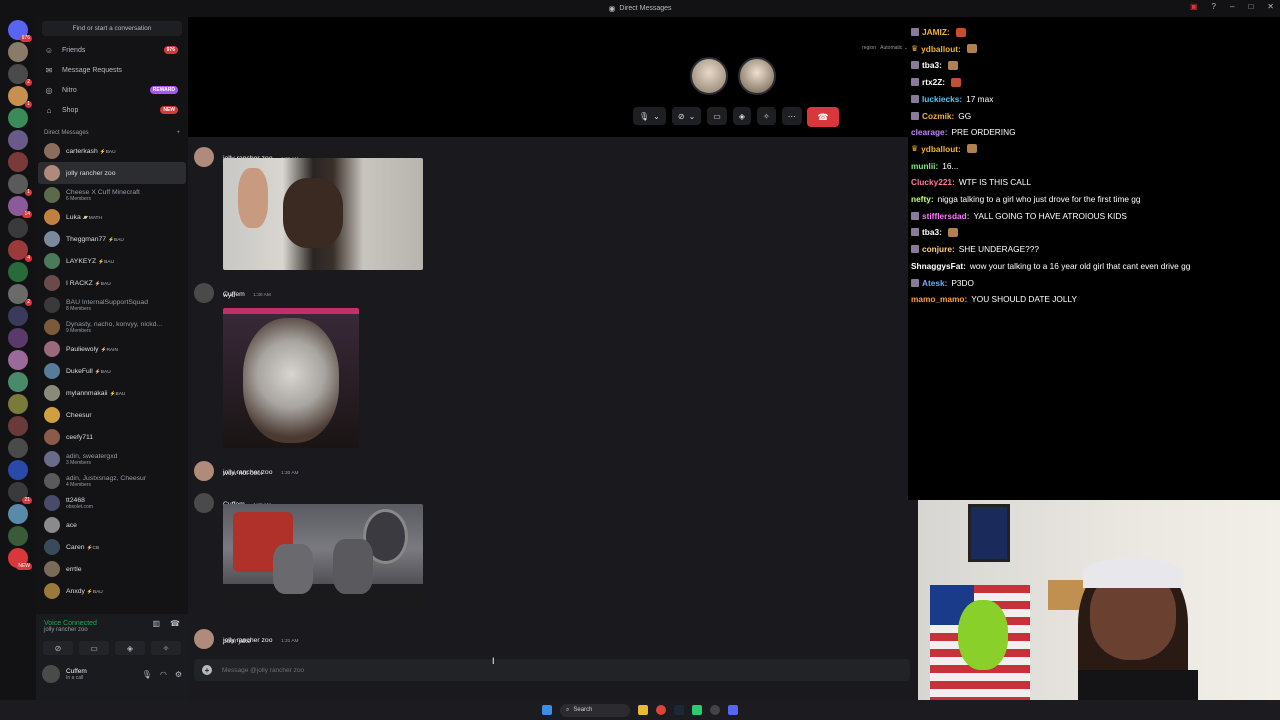 The width and height of the screenshot is (1280, 720). Describe the element at coordinates (885, 48) in the screenshot. I see `region-selector: region Automatic ⌄` at that location.